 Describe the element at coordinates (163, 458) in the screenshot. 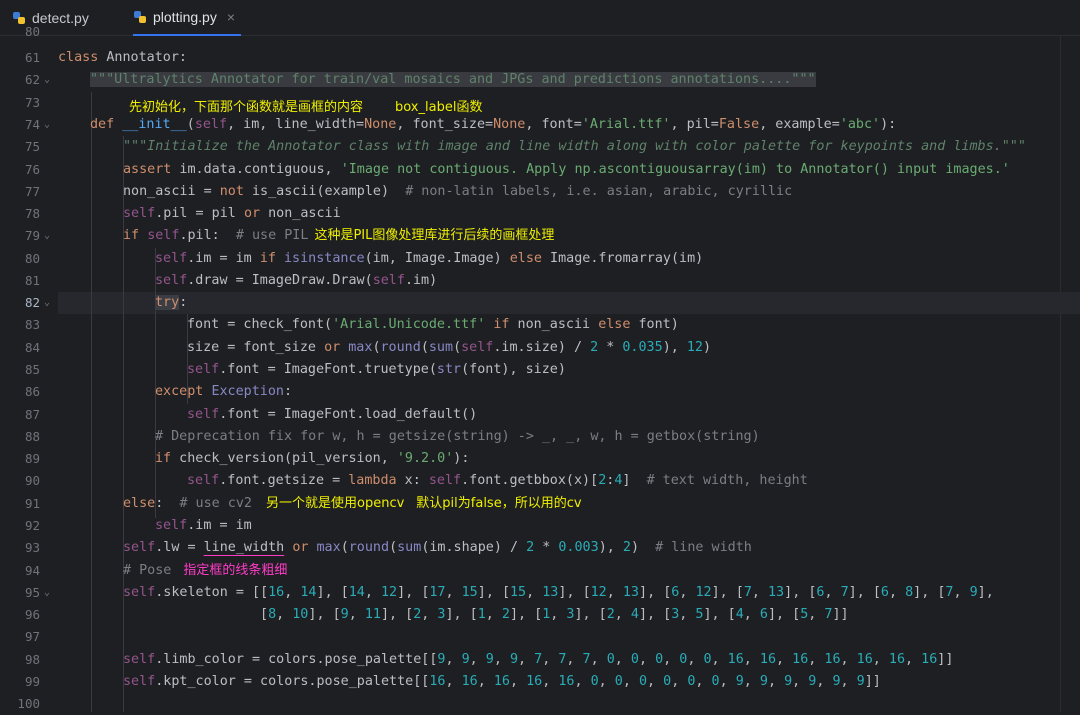

I see `code-token: if` at that location.